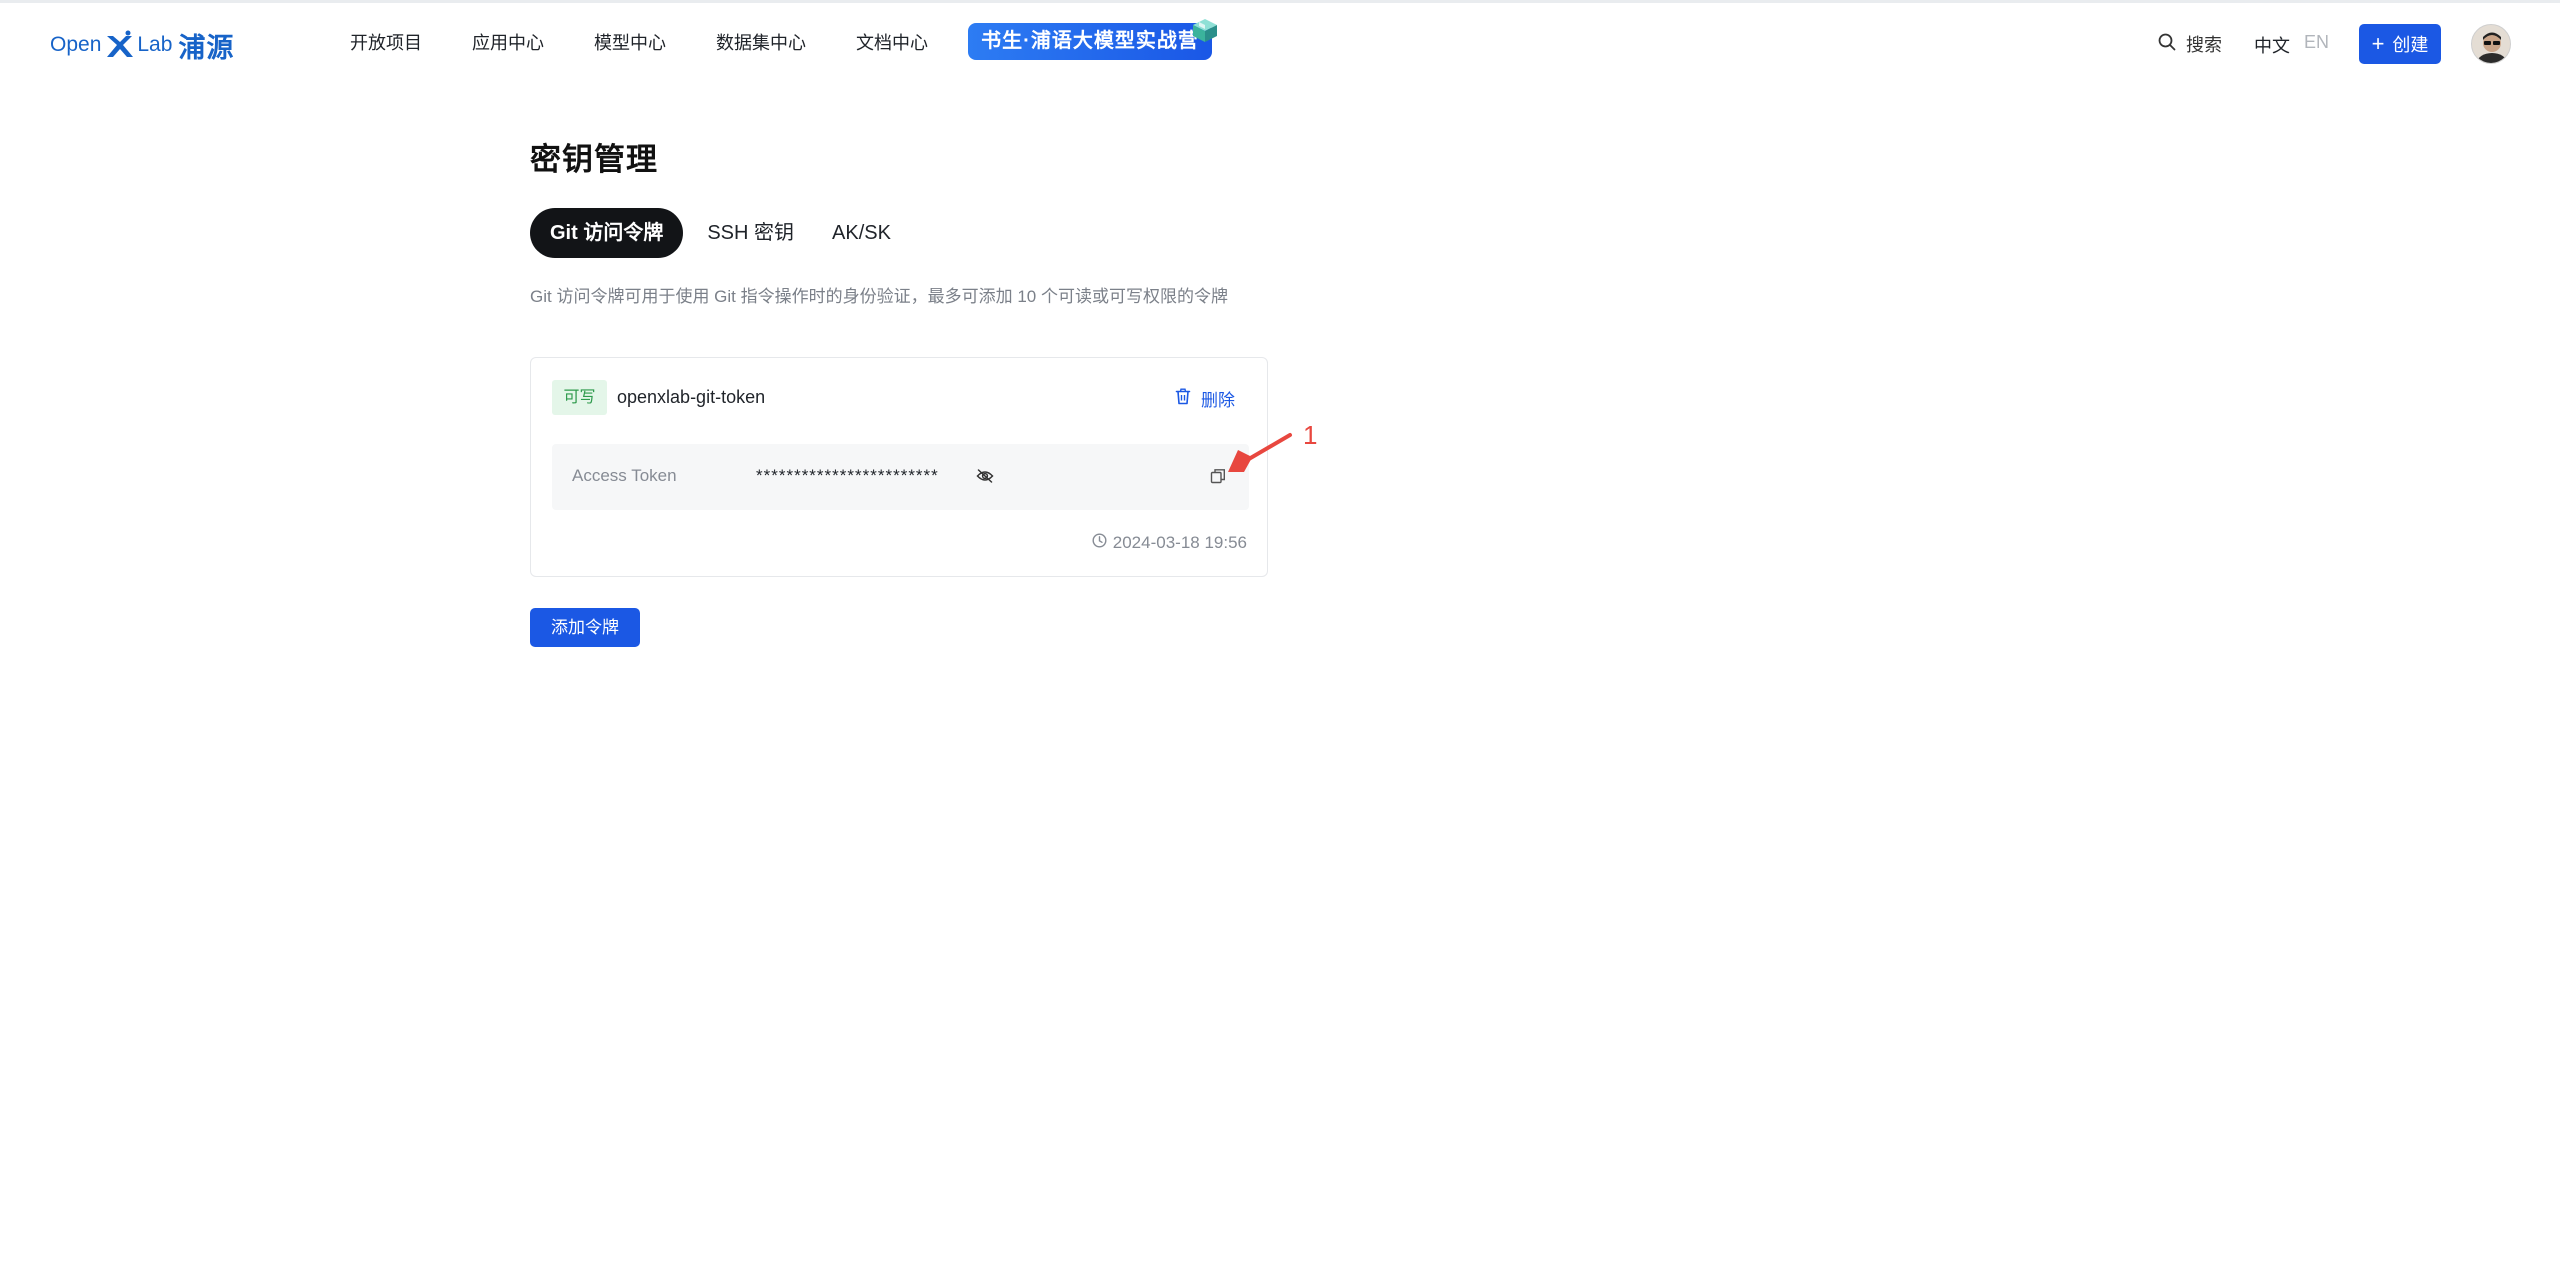 Image resolution: width=2560 pixels, height=1272 pixels. Describe the element at coordinates (630, 43) in the screenshot. I see `nav-model-center: 模型中心` at that location.